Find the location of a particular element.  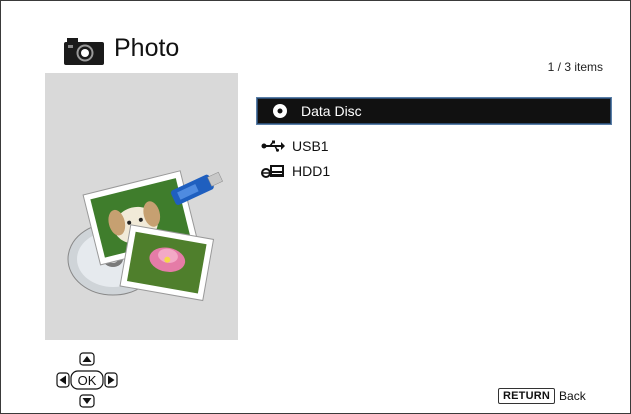

return-hint: RETURN Back is located at coordinates (542, 396).